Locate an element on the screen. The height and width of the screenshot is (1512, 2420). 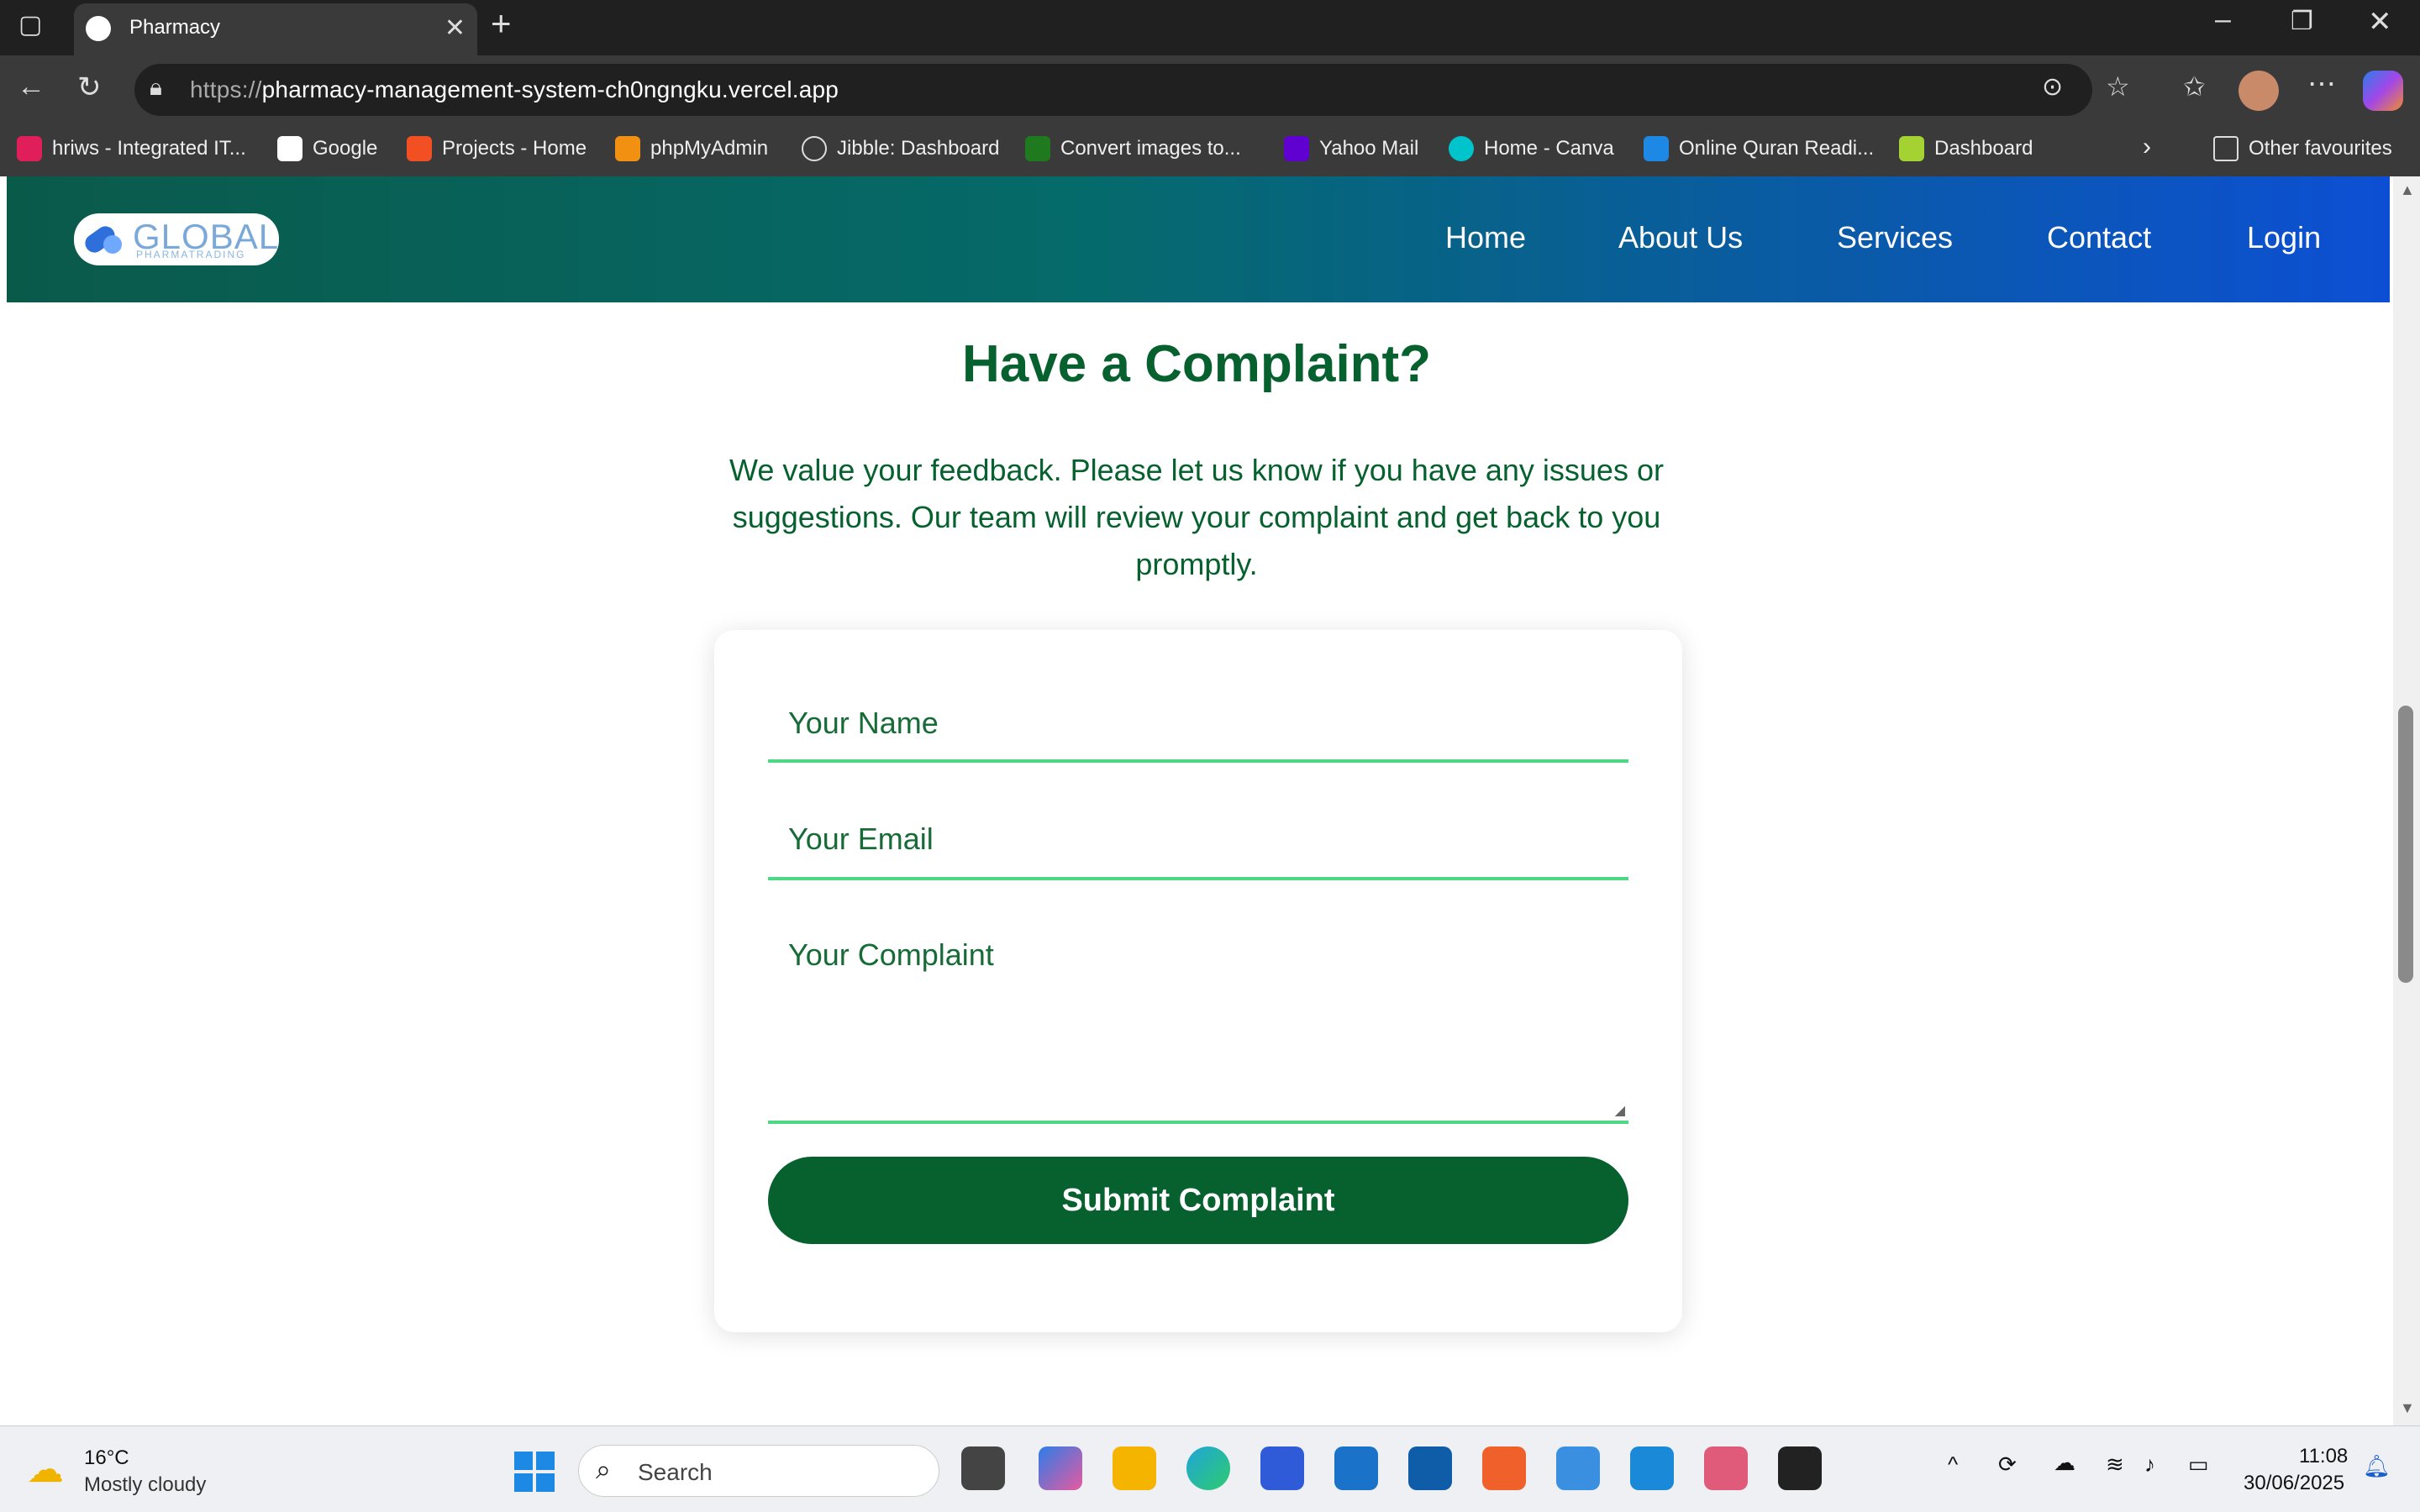
browser-tab: Pharmacy ✕ is located at coordinates (276, 29).